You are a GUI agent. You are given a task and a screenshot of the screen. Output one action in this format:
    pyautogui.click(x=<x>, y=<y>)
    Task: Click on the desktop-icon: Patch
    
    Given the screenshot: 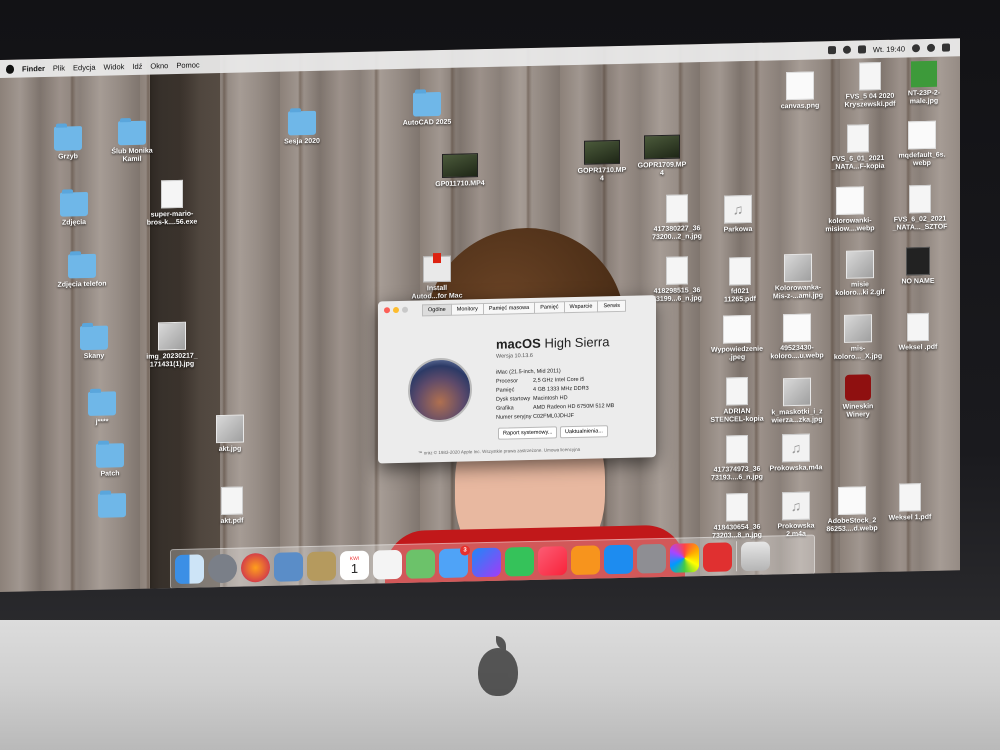 What is the action you would take?
    pyautogui.click(x=110, y=461)
    